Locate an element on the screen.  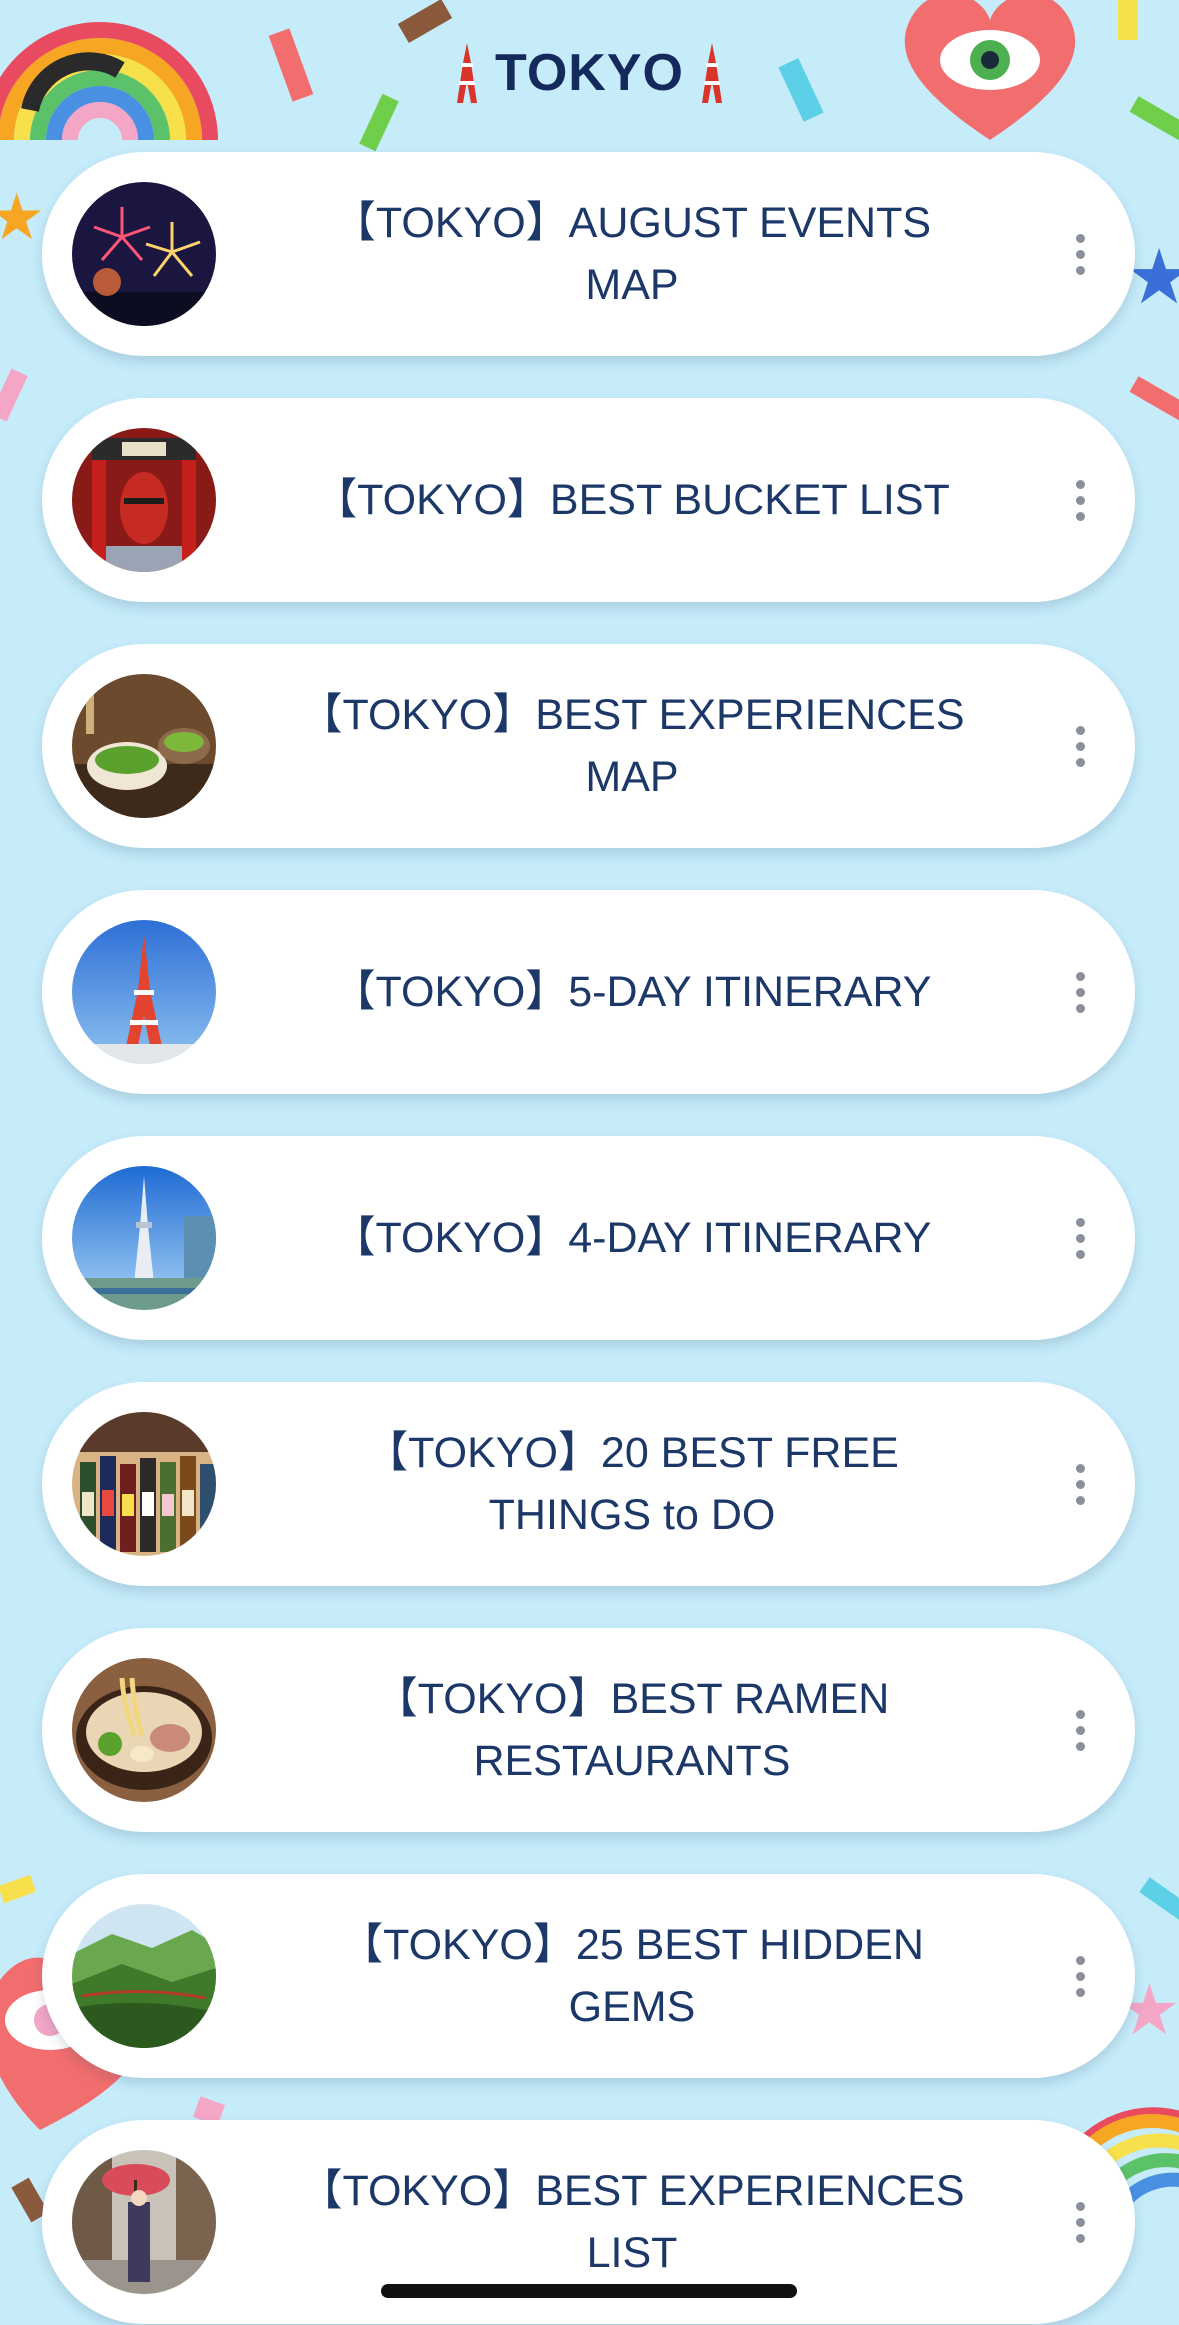
temple-gate-thumbnail is located at coordinates (144, 500).